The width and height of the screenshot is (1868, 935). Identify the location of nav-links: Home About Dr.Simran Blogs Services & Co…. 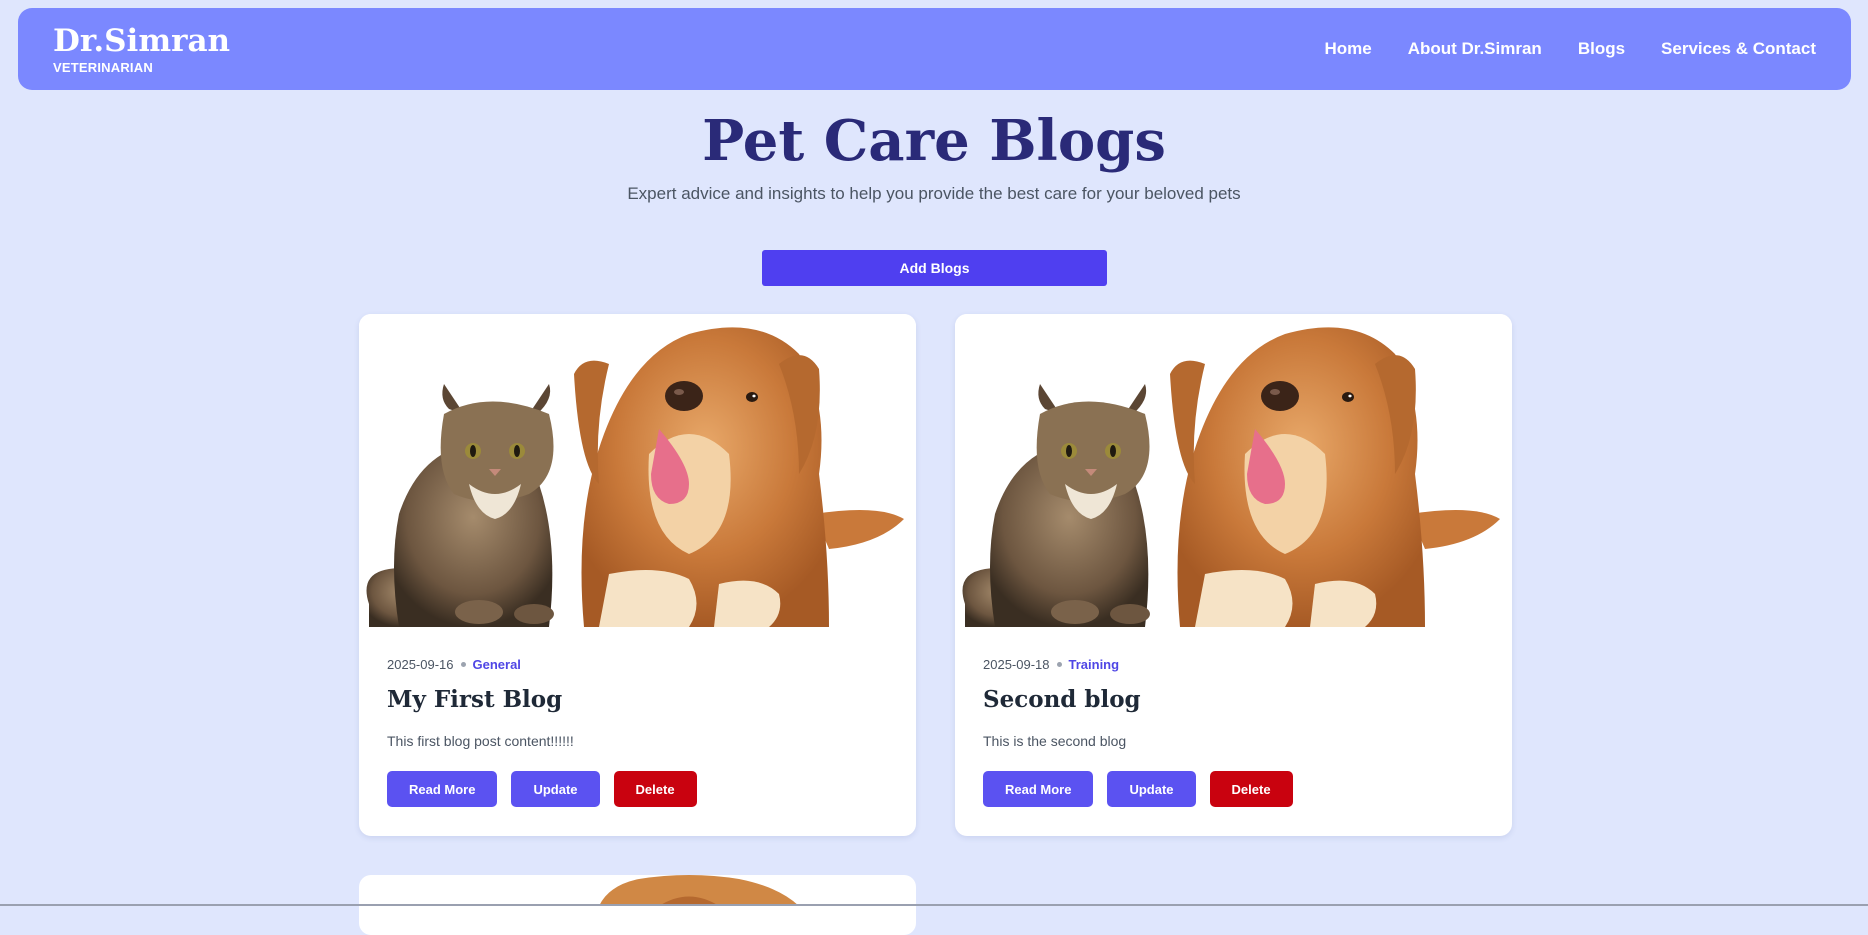
(1570, 49).